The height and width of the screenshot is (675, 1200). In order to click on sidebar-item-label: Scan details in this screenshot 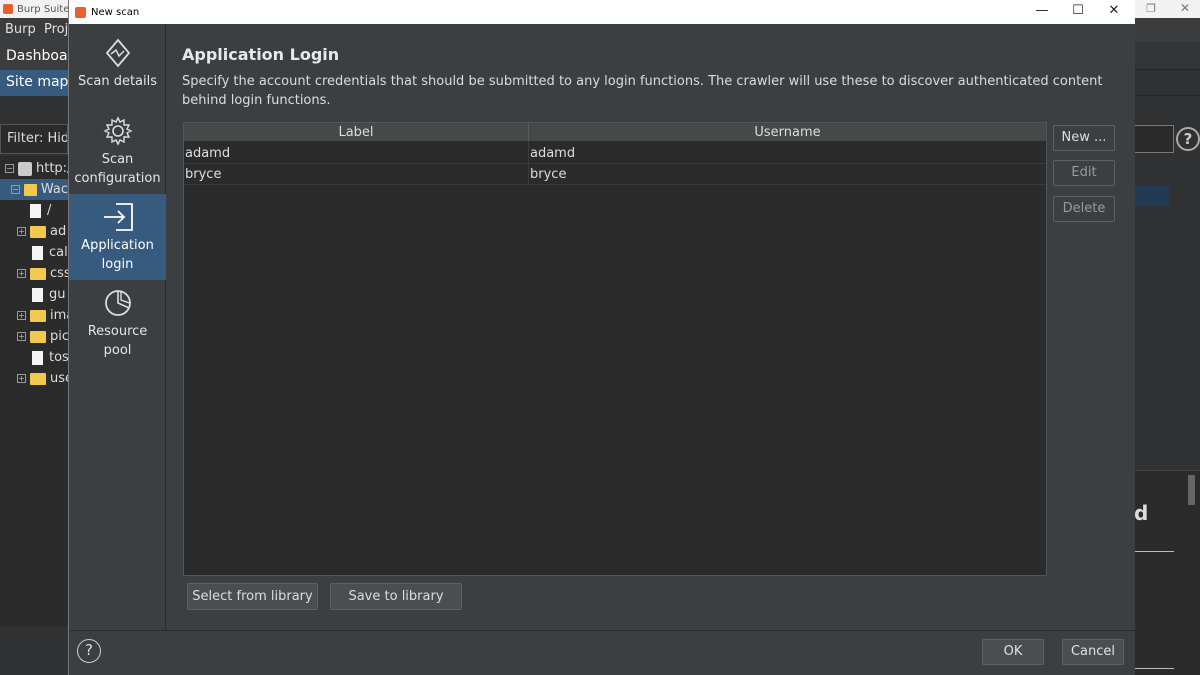, I will do `click(117, 81)`.